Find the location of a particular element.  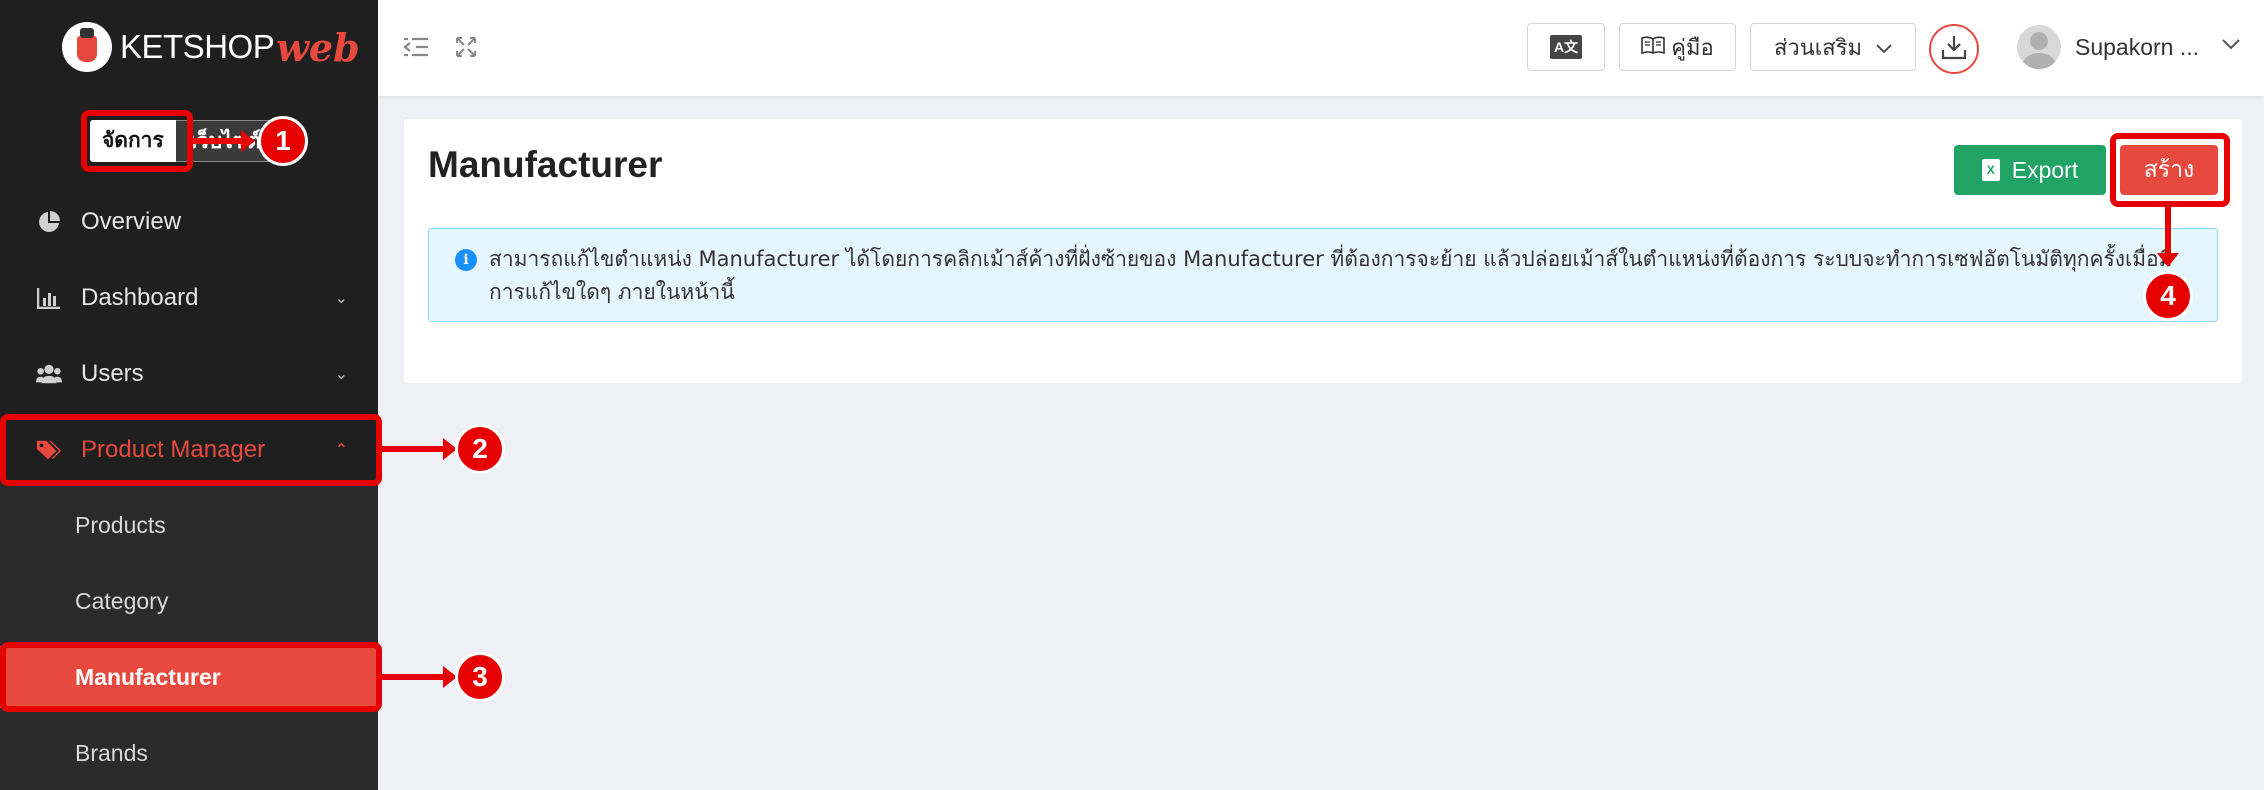

sidebar-item-users: Users ⌄ is located at coordinates (189, 374).